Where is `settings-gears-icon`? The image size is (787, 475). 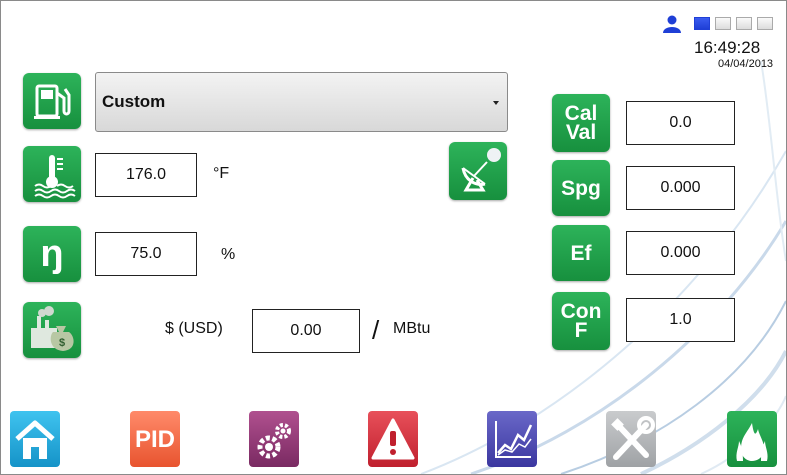
settings-gears-icon is located at coordinates (274, 441).